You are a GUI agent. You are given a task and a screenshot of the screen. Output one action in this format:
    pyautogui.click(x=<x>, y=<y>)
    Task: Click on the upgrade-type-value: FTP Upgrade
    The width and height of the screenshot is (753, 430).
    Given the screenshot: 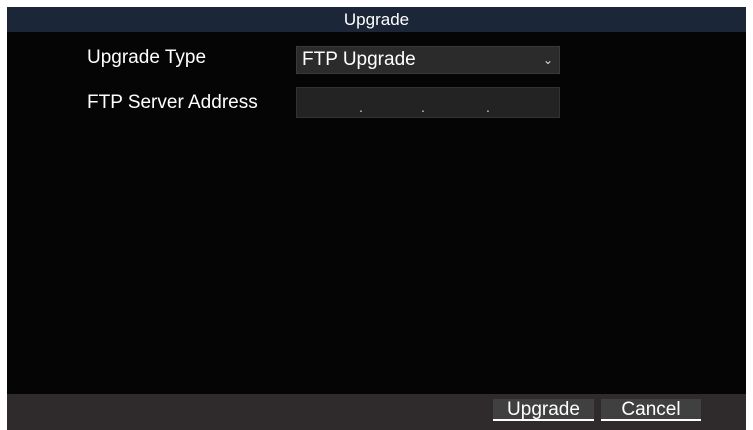 What is the action you would take?
    pyautogui.click(x=359, y=59)
    